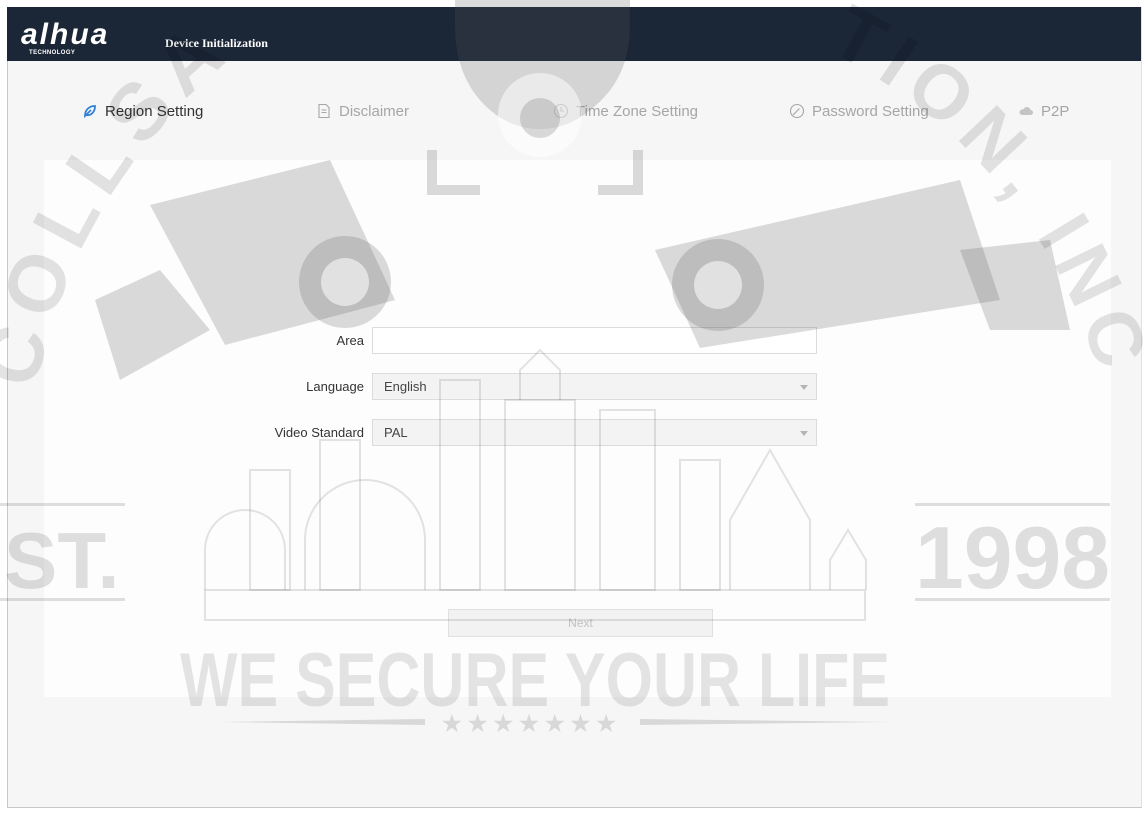 This screenshot has height=814, width=1146. I want to click on language-label: Language, so click(335, 386).